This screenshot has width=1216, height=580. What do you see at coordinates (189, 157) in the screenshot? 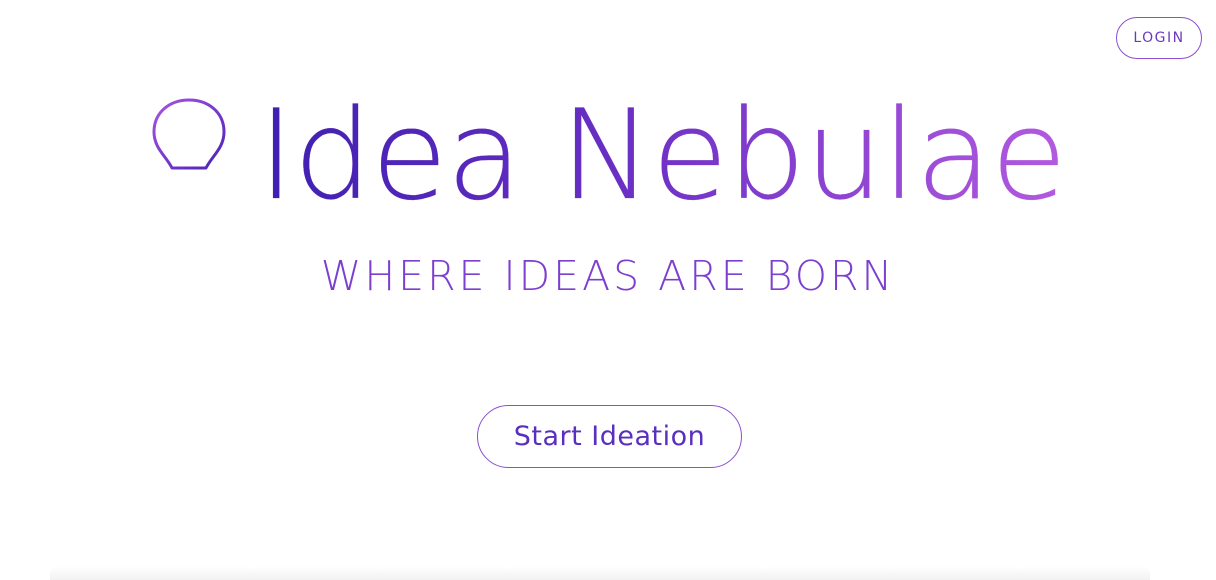
I see `lightbulb-icon` at bounding box center [189, 157].